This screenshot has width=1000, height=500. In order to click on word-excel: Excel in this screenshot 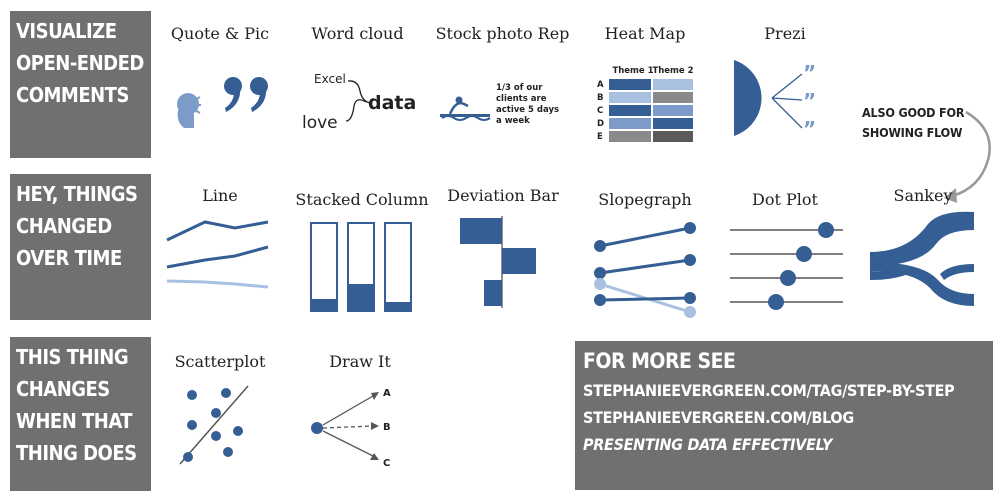, I will do `click(330, 79)`.